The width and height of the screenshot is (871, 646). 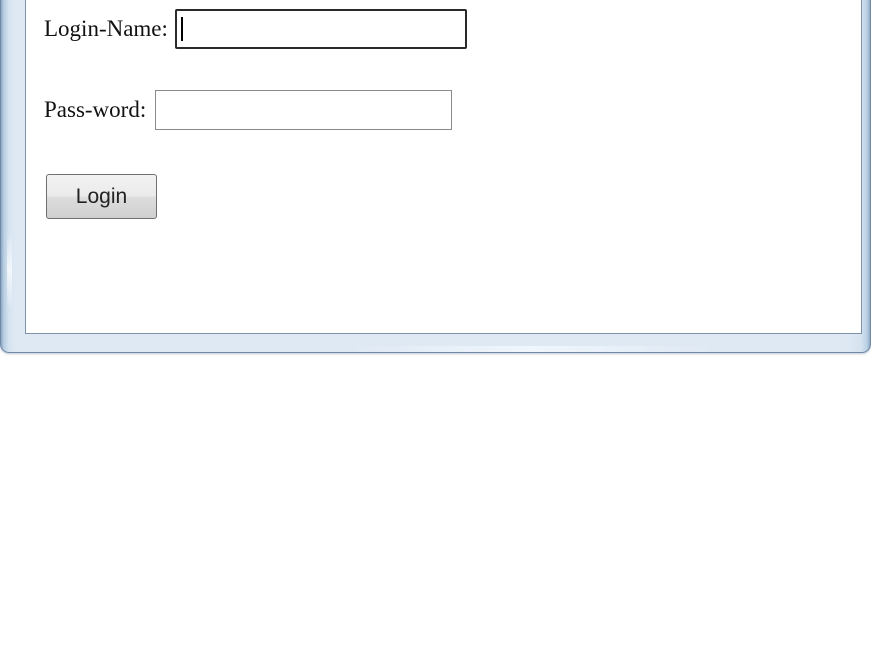 What do you see at coordinates (181, 29) in the screenshot?
I see `text-cursor-icon` at bounding box center [181, 29].